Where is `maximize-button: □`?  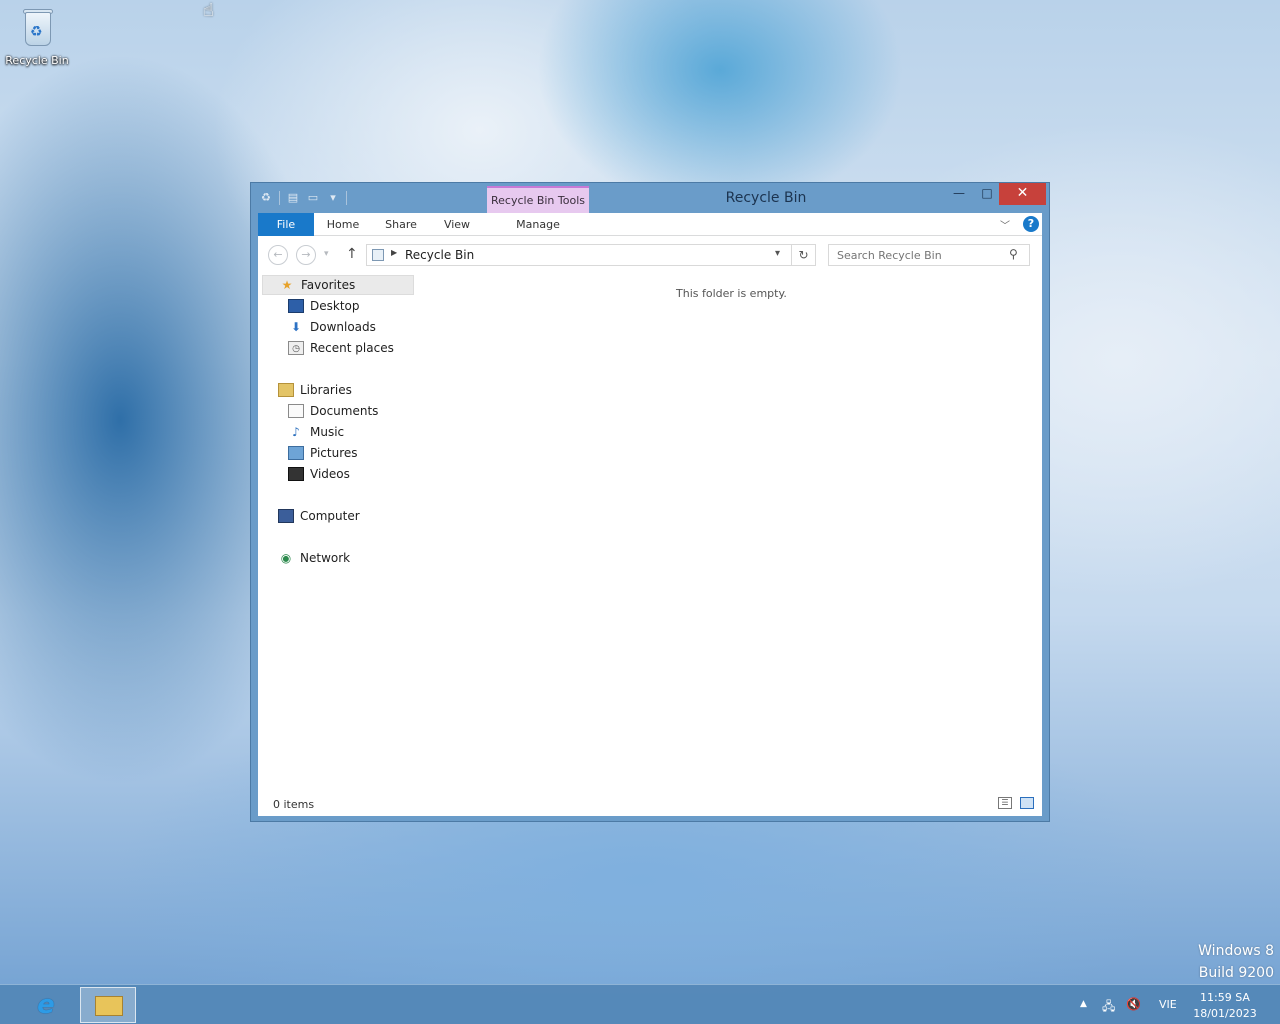
maximize-button: □ is located at coordinates (987, 194).